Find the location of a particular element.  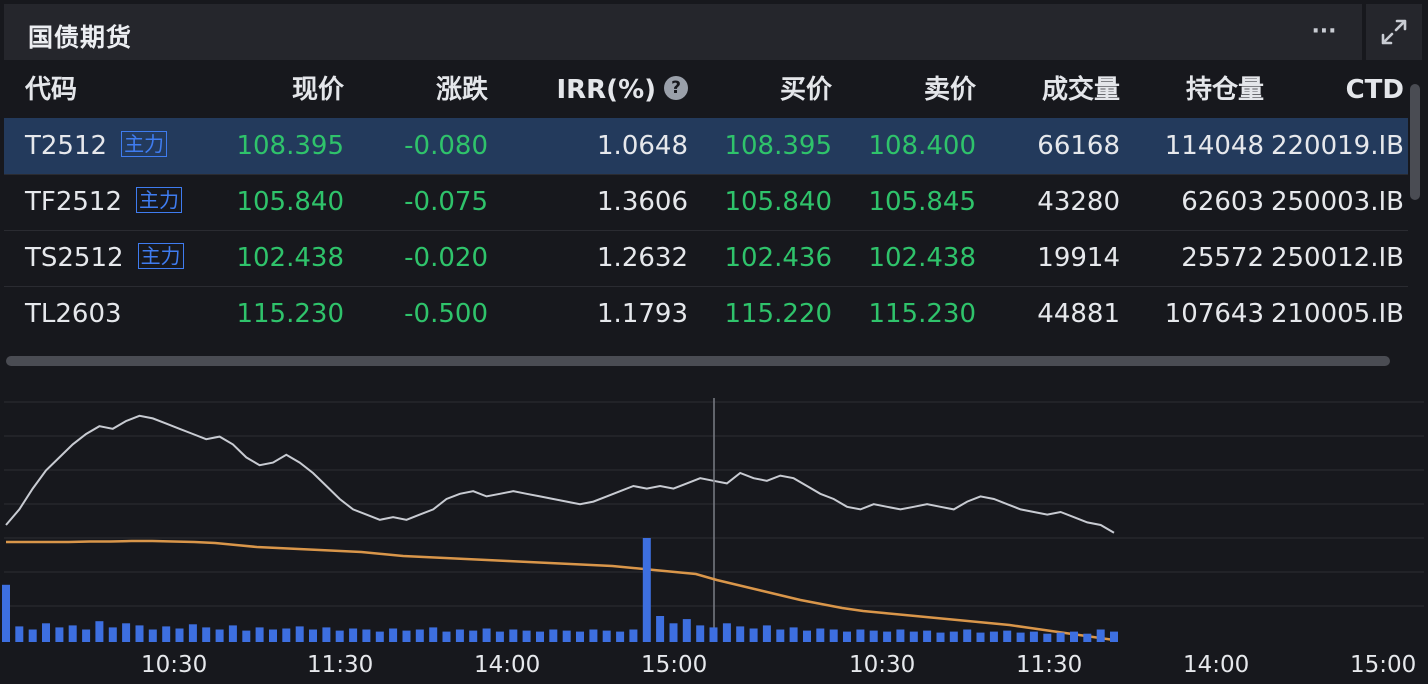

expand-icon is located at coordinates (1394, 32).